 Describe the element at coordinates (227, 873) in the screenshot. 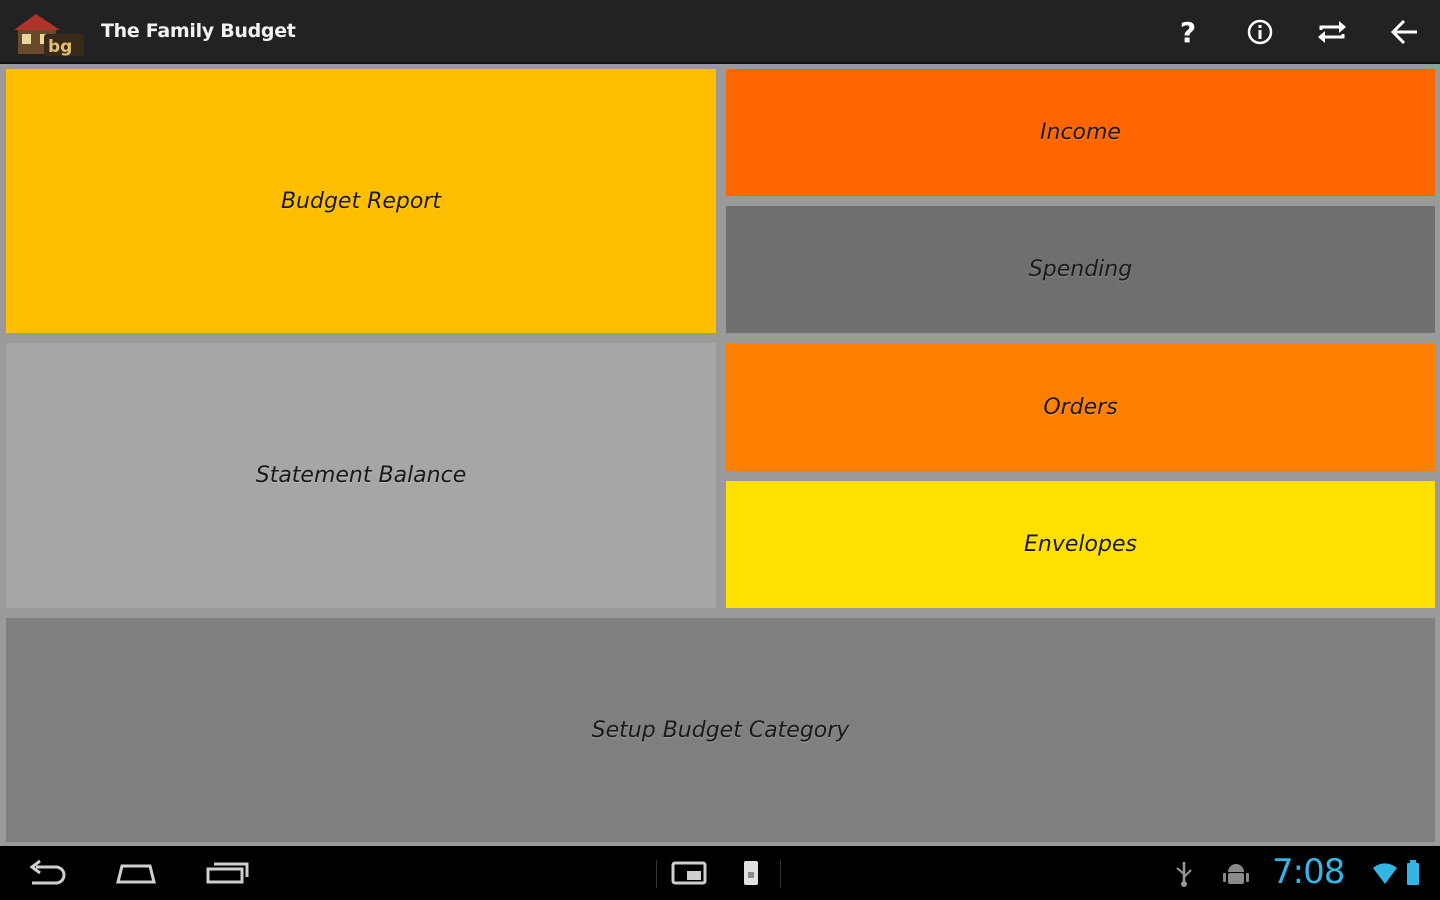

I see `nav-recent-apps-icon` at that location.